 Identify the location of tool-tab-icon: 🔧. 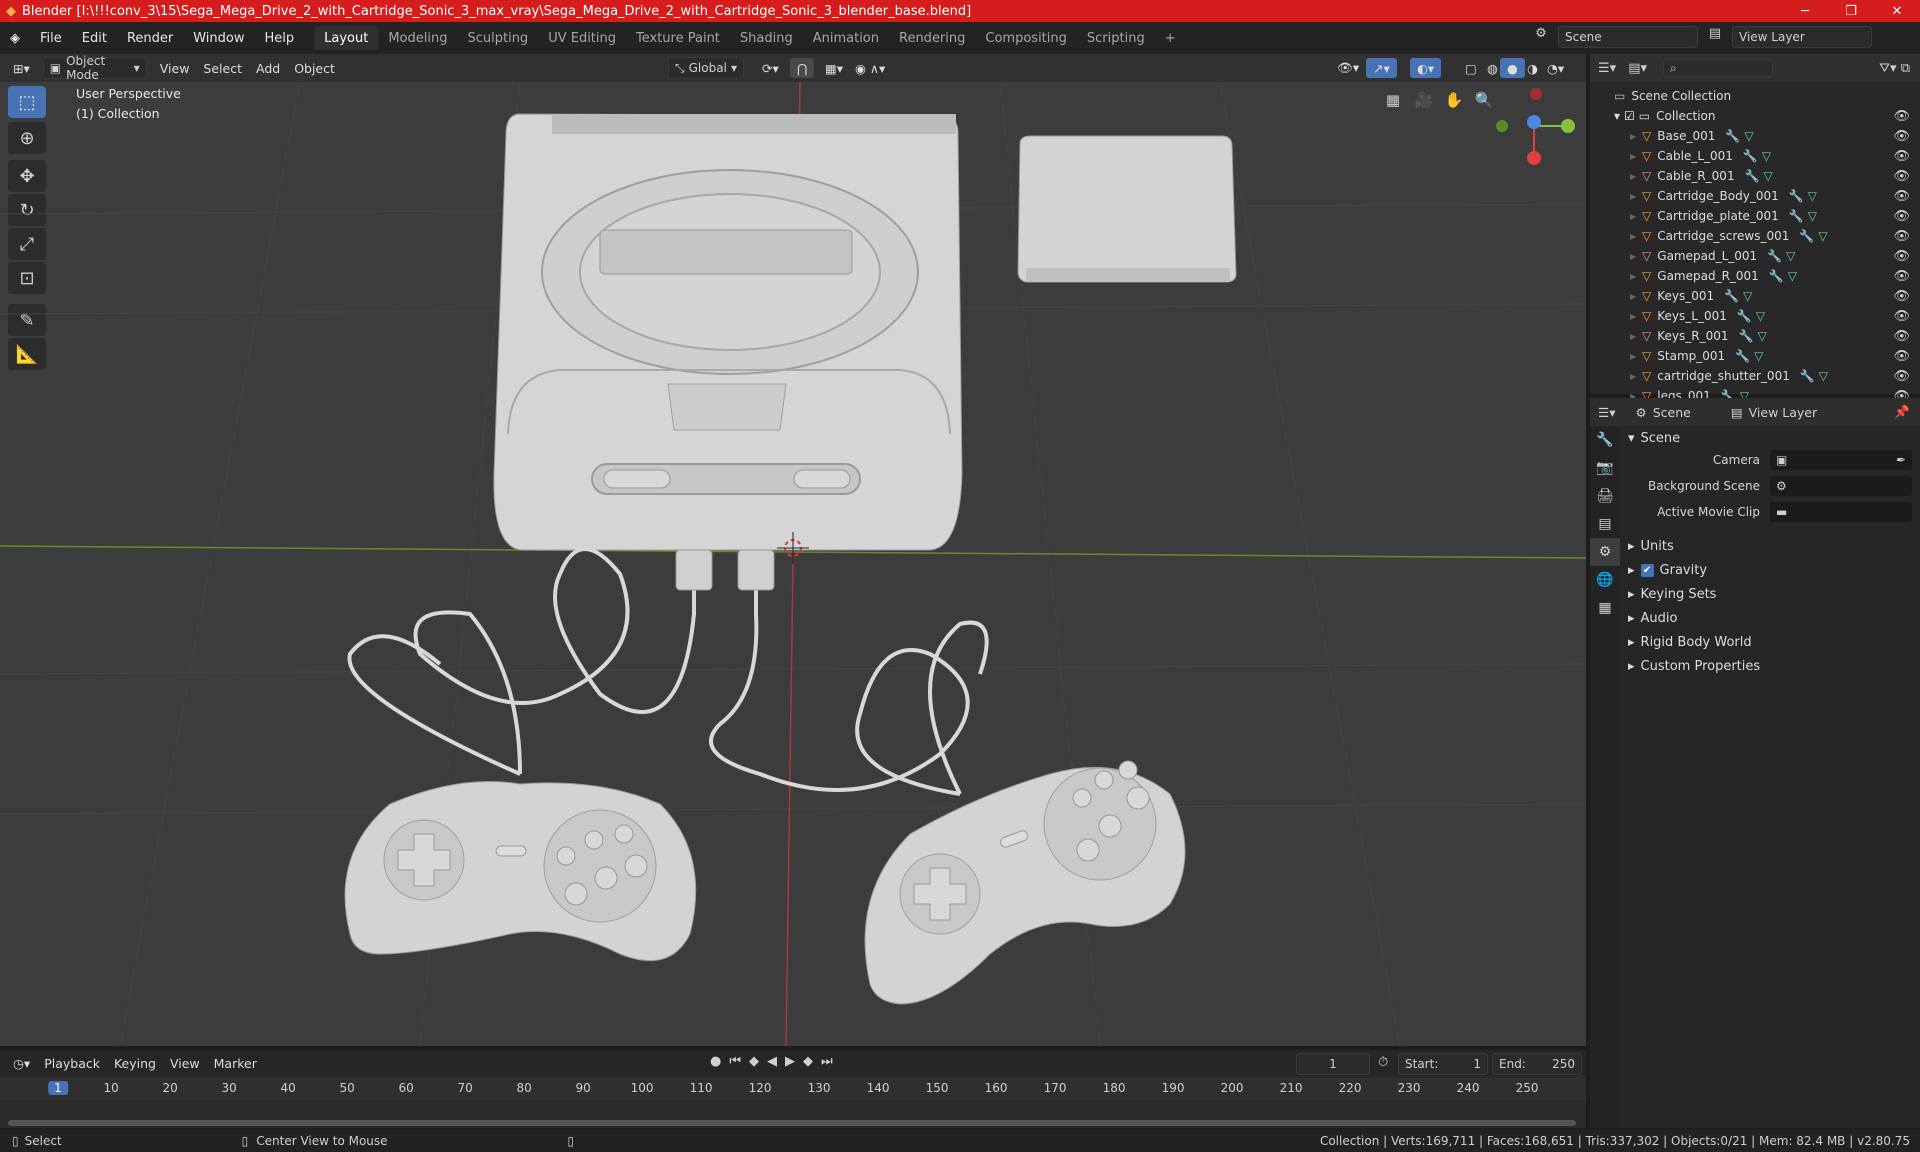
(1605, 440).